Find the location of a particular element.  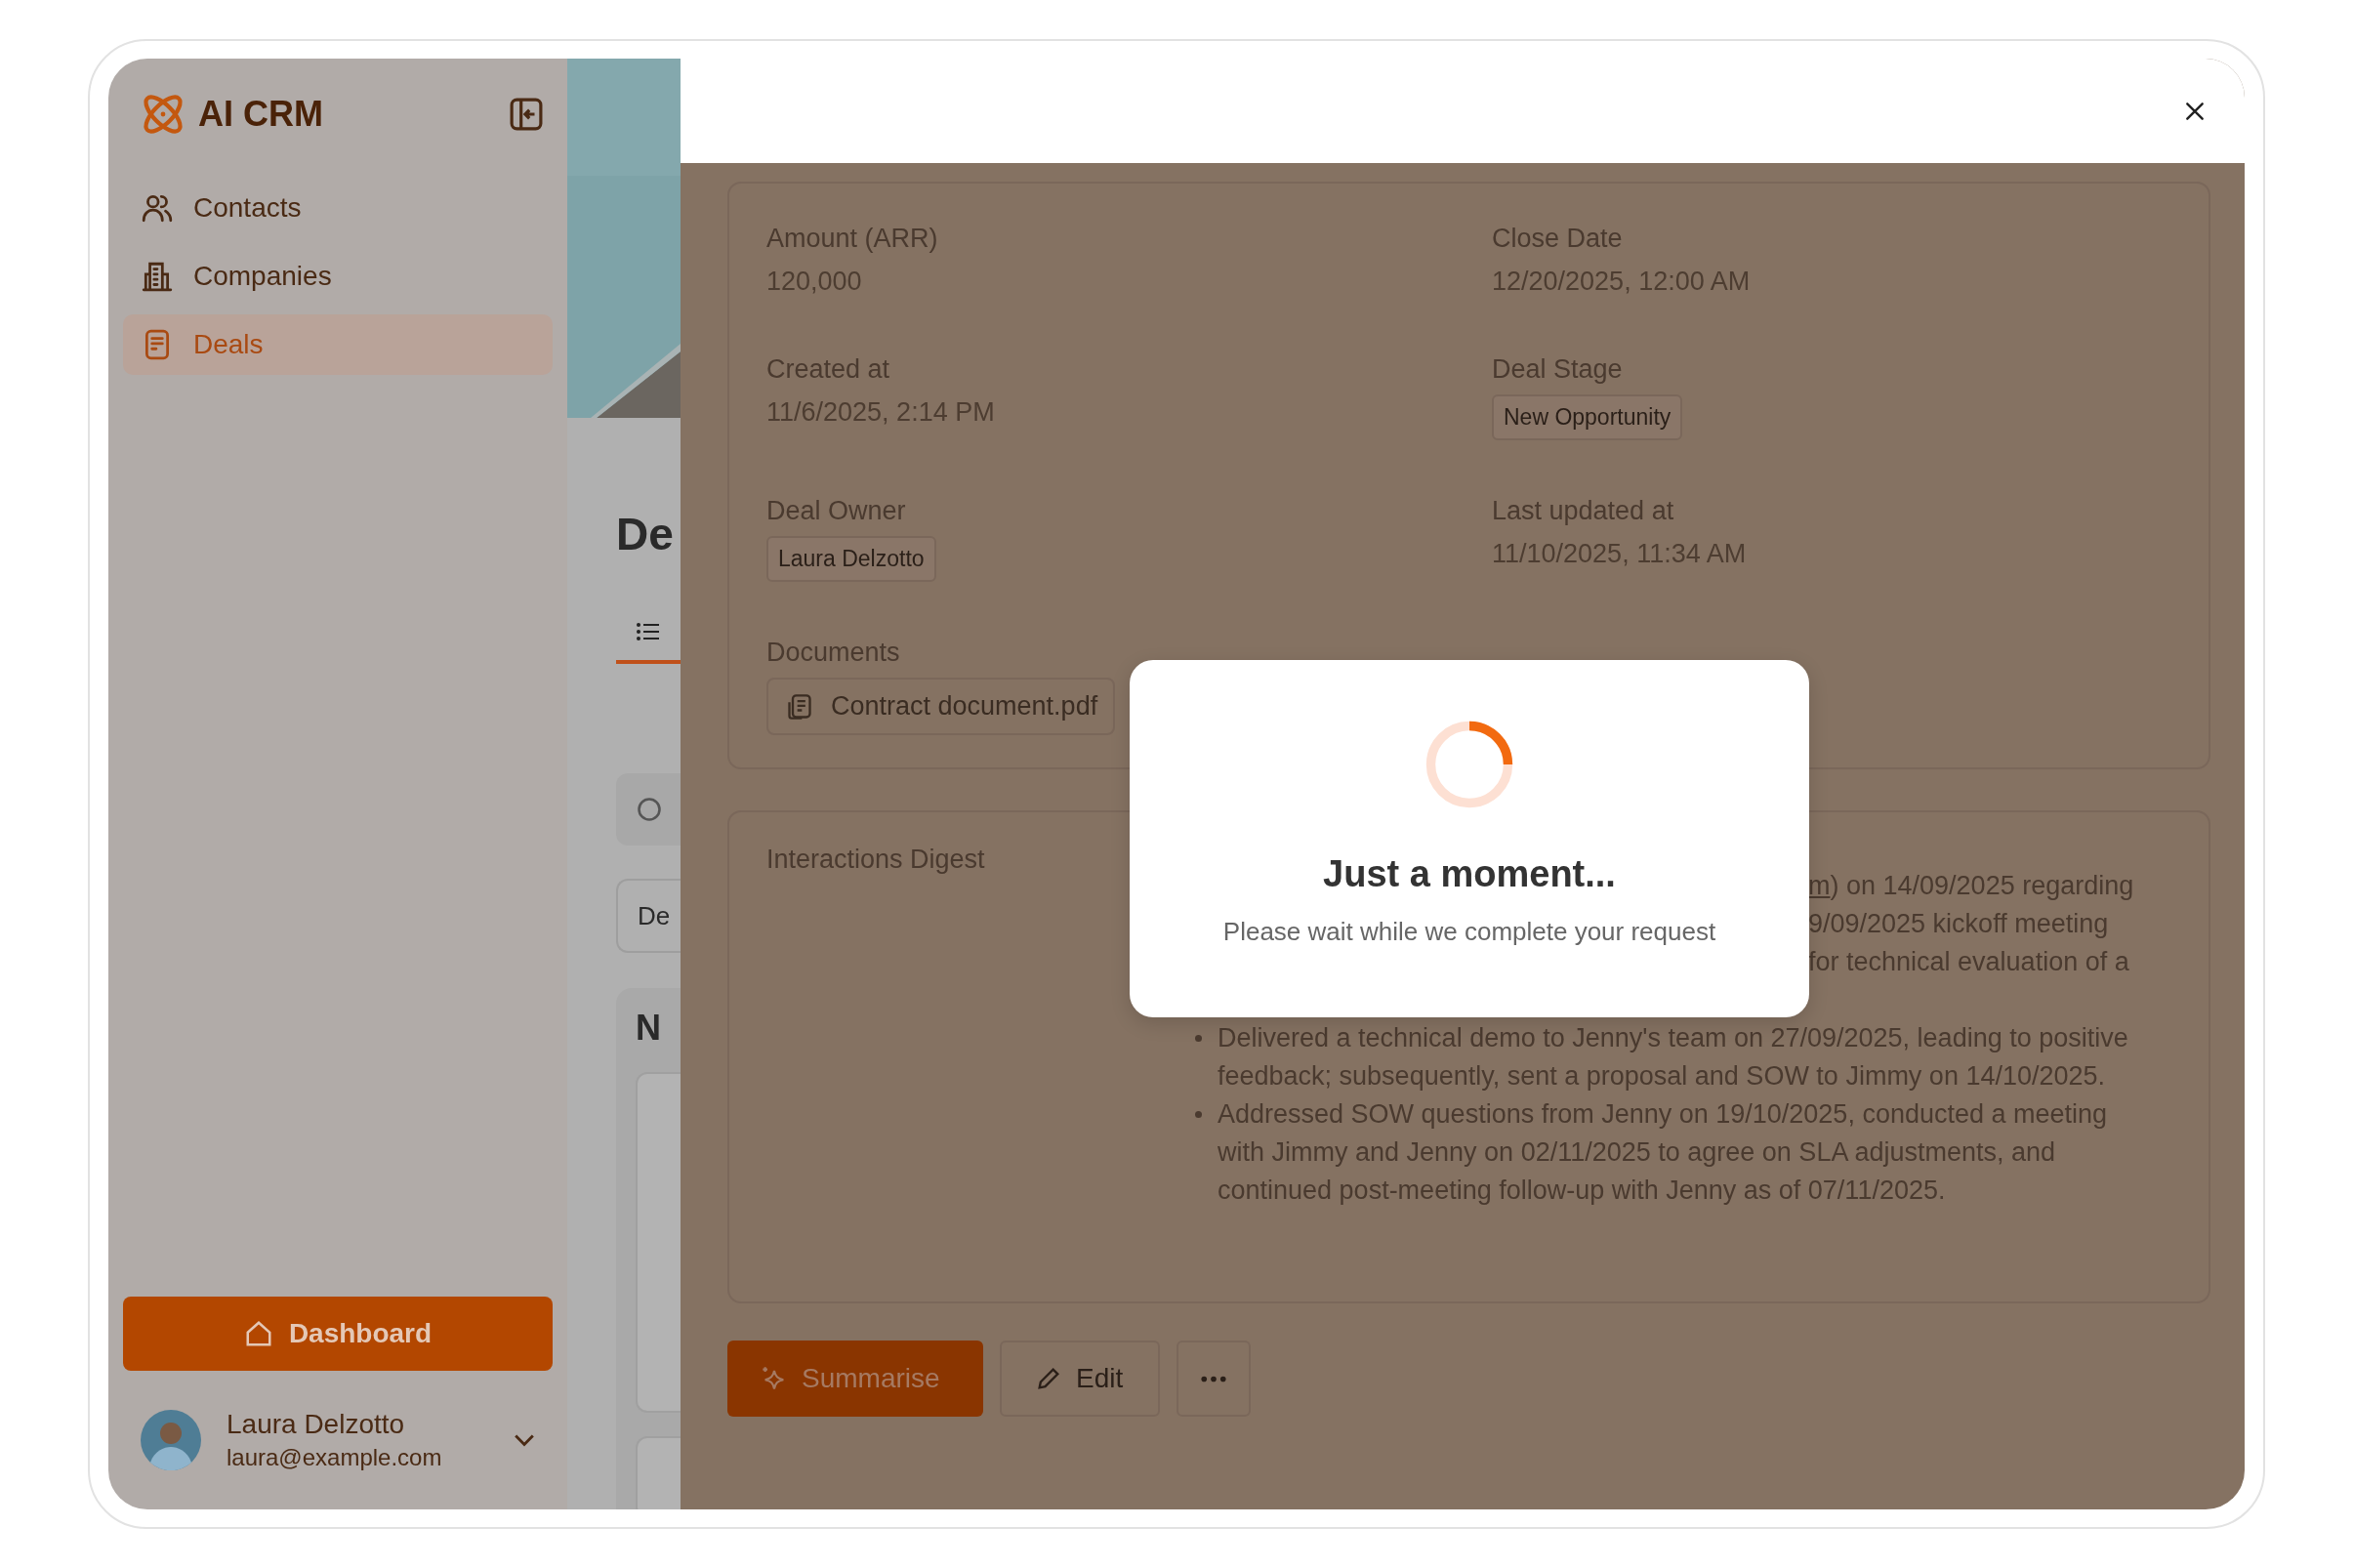

field-label: Amount (ARR) is located at coordinates (852, 239).